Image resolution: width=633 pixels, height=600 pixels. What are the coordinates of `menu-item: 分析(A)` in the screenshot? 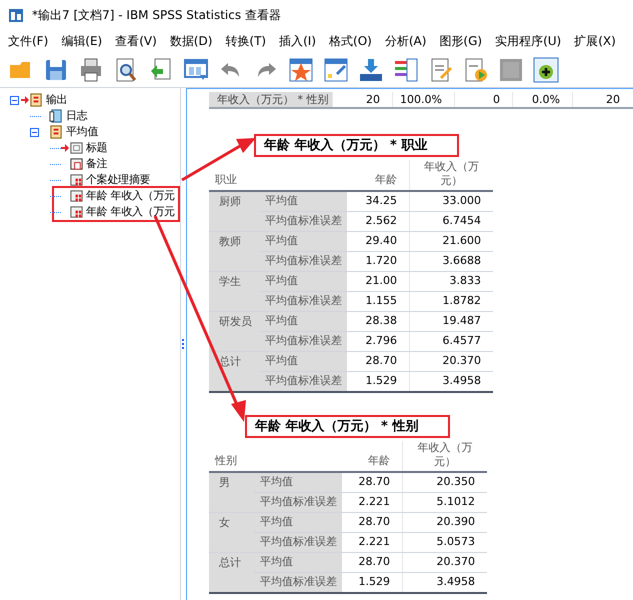 It's located at (405, 41).